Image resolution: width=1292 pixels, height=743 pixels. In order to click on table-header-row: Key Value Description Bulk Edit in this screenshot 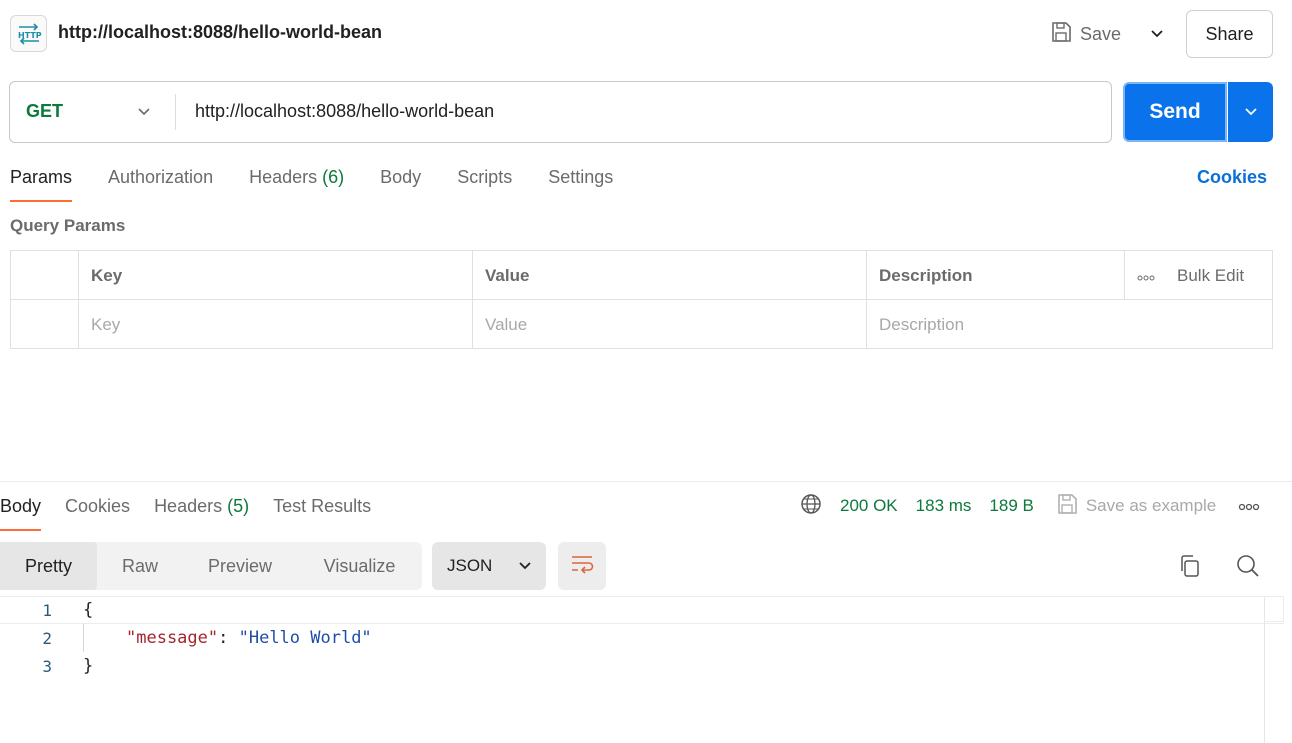, I will do `click(641, 275)`.